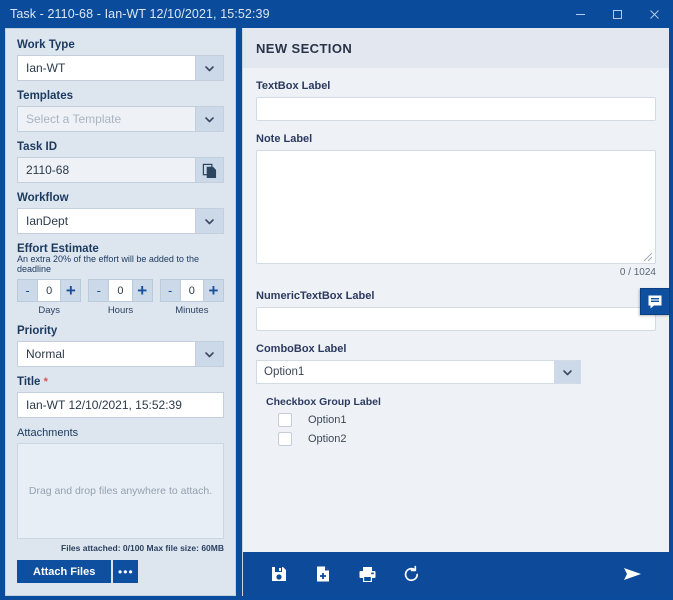 Image resolution: width=673 pixels, height=600 pixels. I want to click on effort-steppers: - 0 + Days - 0 + Hours - 0 + Minutes, so click(120, 297).